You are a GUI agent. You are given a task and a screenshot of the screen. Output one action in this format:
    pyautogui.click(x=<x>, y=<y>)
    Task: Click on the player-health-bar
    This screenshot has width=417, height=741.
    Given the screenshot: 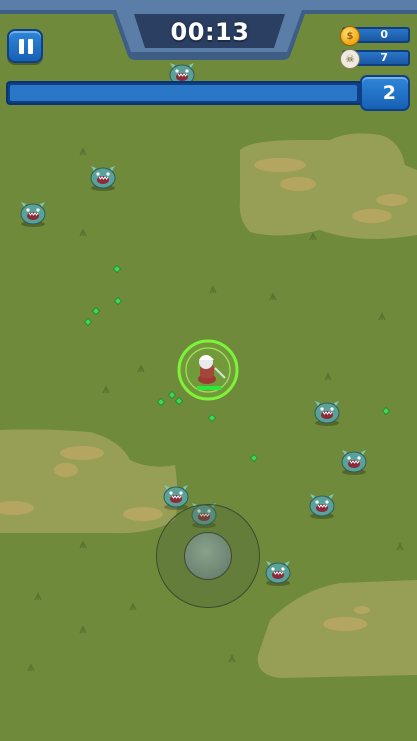 What is the action you would take?
    pyautogui.click(x=209, y=388)
    